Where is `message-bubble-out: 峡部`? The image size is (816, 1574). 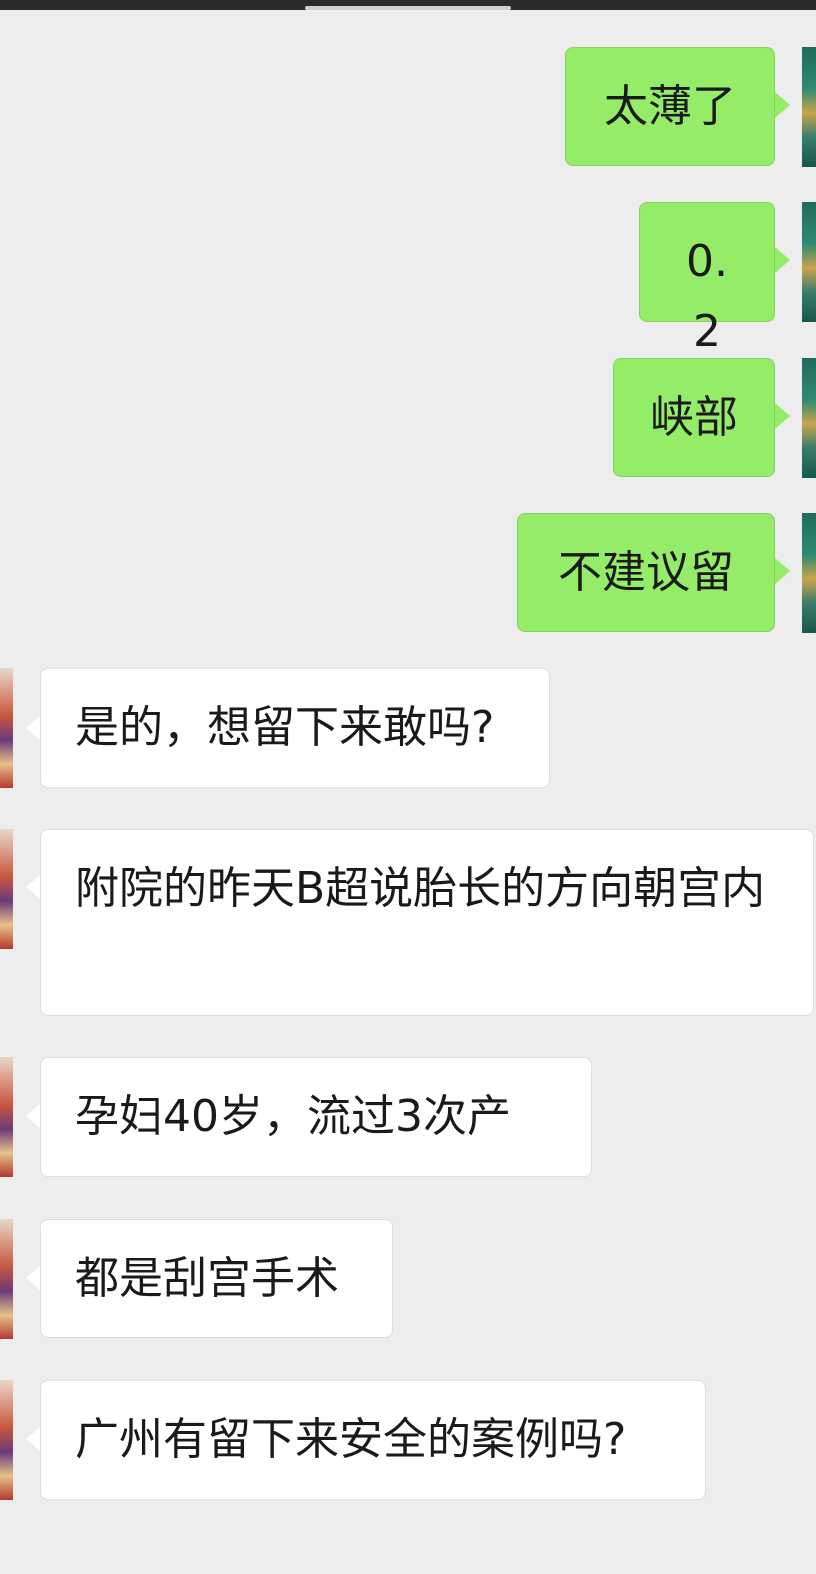 message-bubble-out: 峡部 is located at coordinates (694, 417).